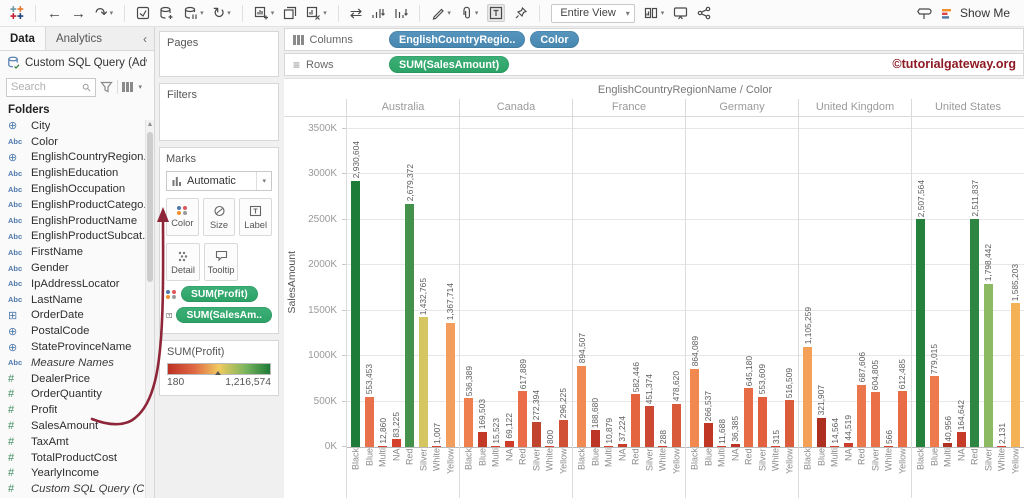 The height and width of the screenshot is (498, 1024). Describe the element at coordinates (523, 403) in the screenshot. I see `bar-canada-red: 617,889` at that location.